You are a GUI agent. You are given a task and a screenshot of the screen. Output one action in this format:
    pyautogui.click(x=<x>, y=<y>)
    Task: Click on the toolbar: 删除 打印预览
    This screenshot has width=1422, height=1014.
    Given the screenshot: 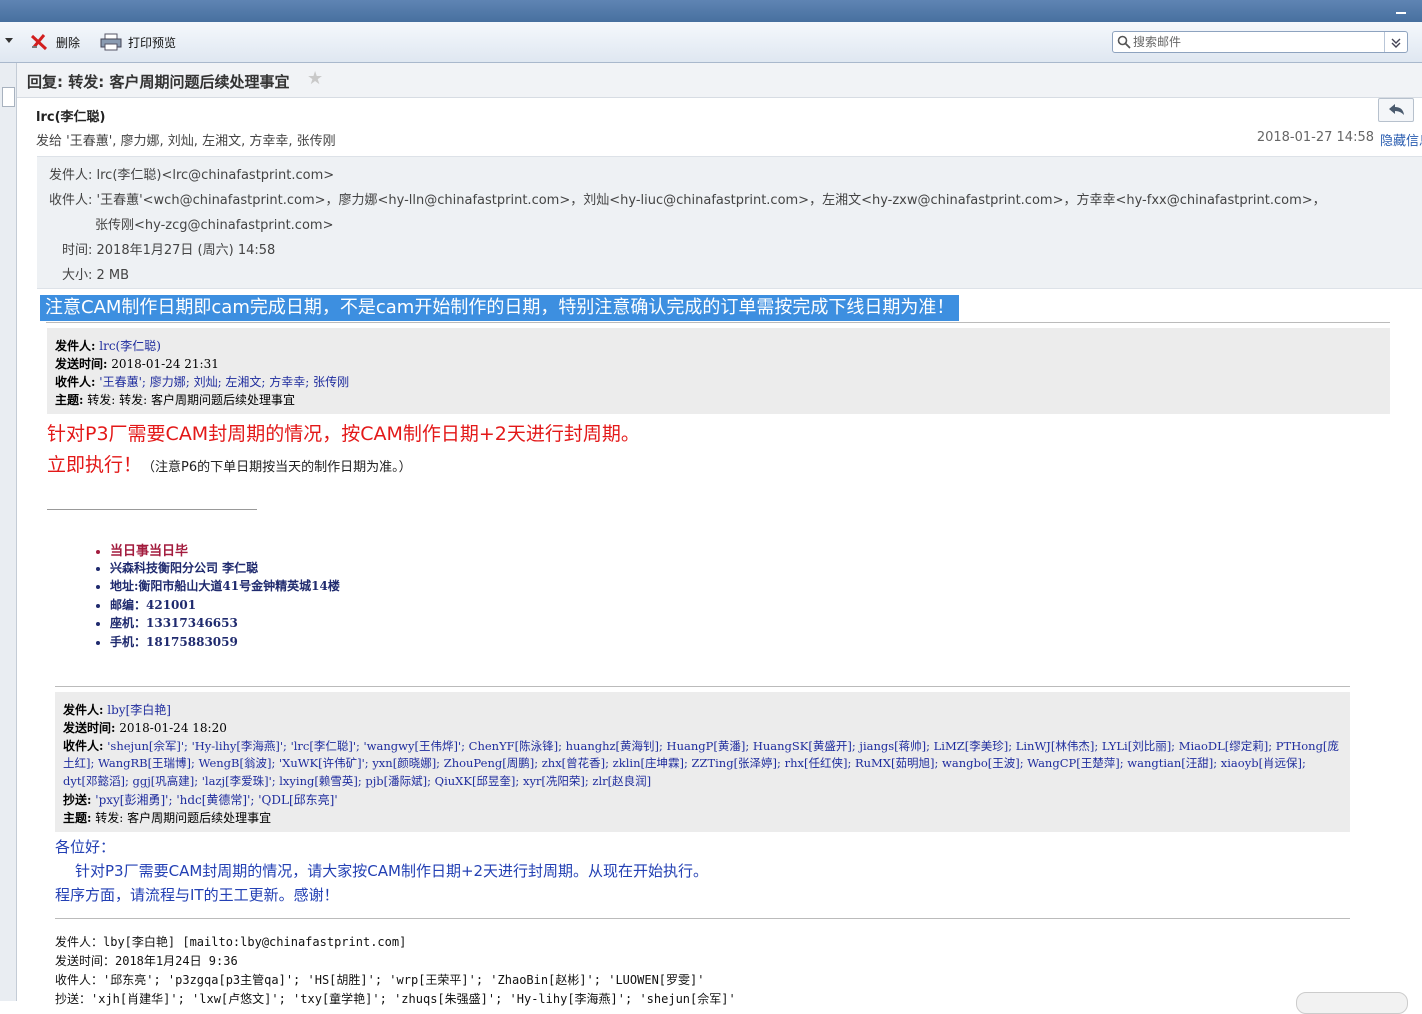 What is the action you would take?
    pyautogui.click(x=711, y=42)
    